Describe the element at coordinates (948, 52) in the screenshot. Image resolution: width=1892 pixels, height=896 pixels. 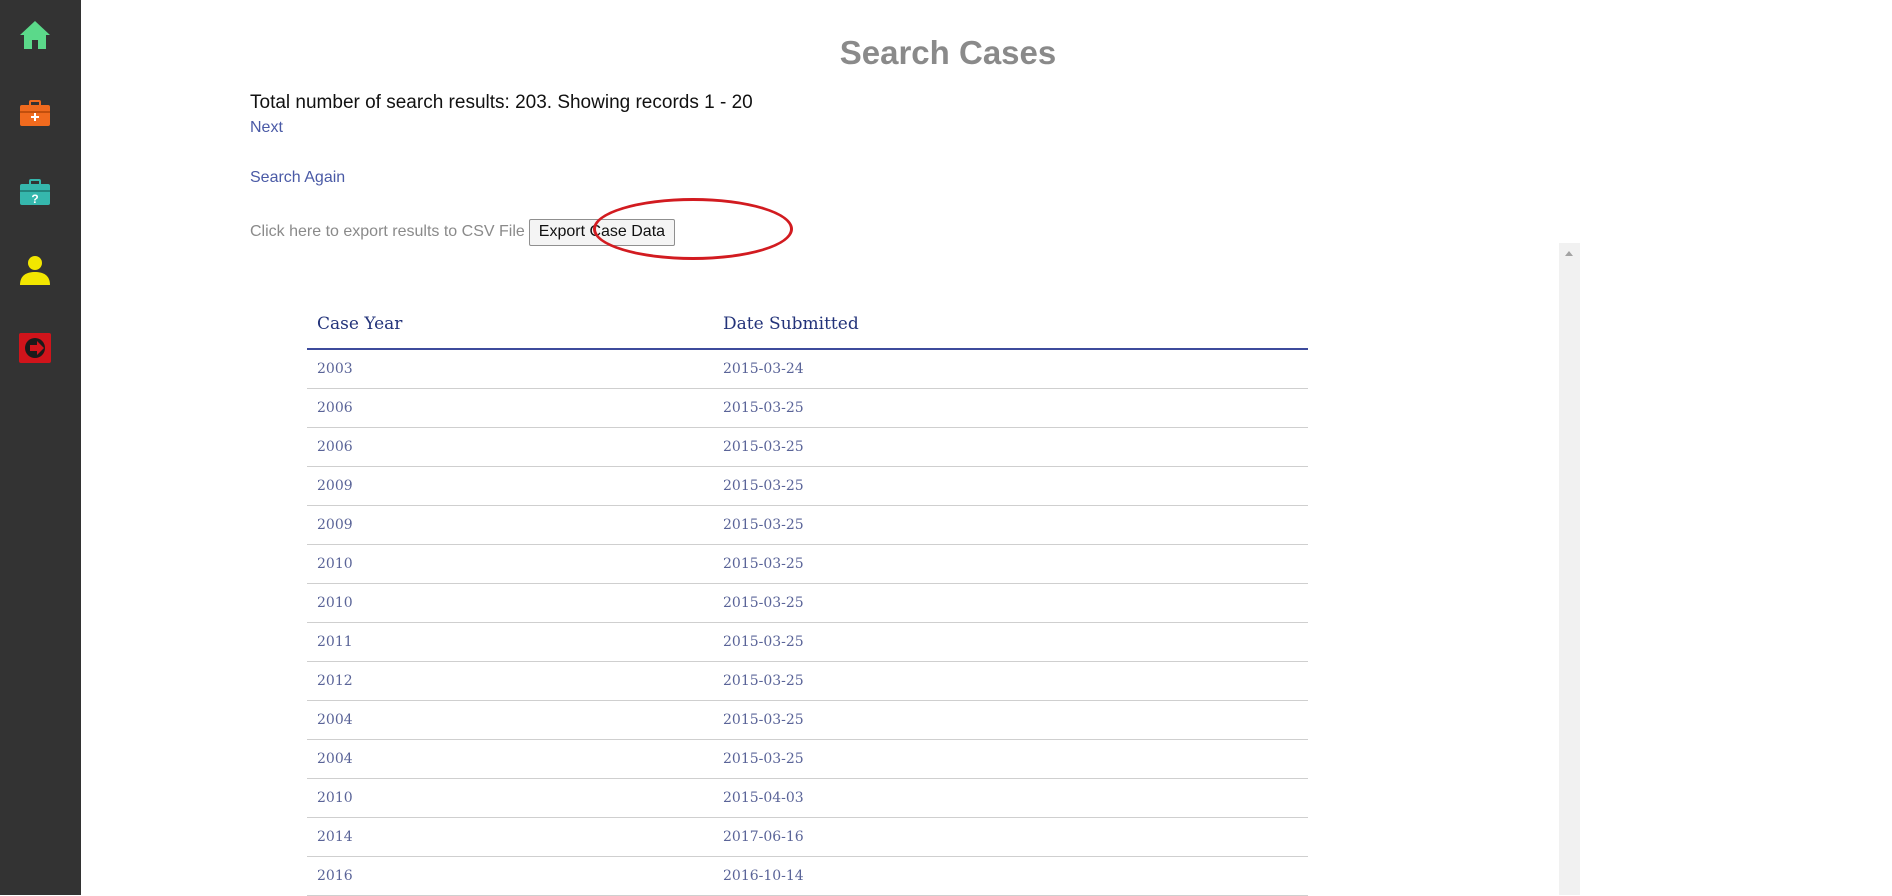
I see `page-title: Search Cases` at that location.